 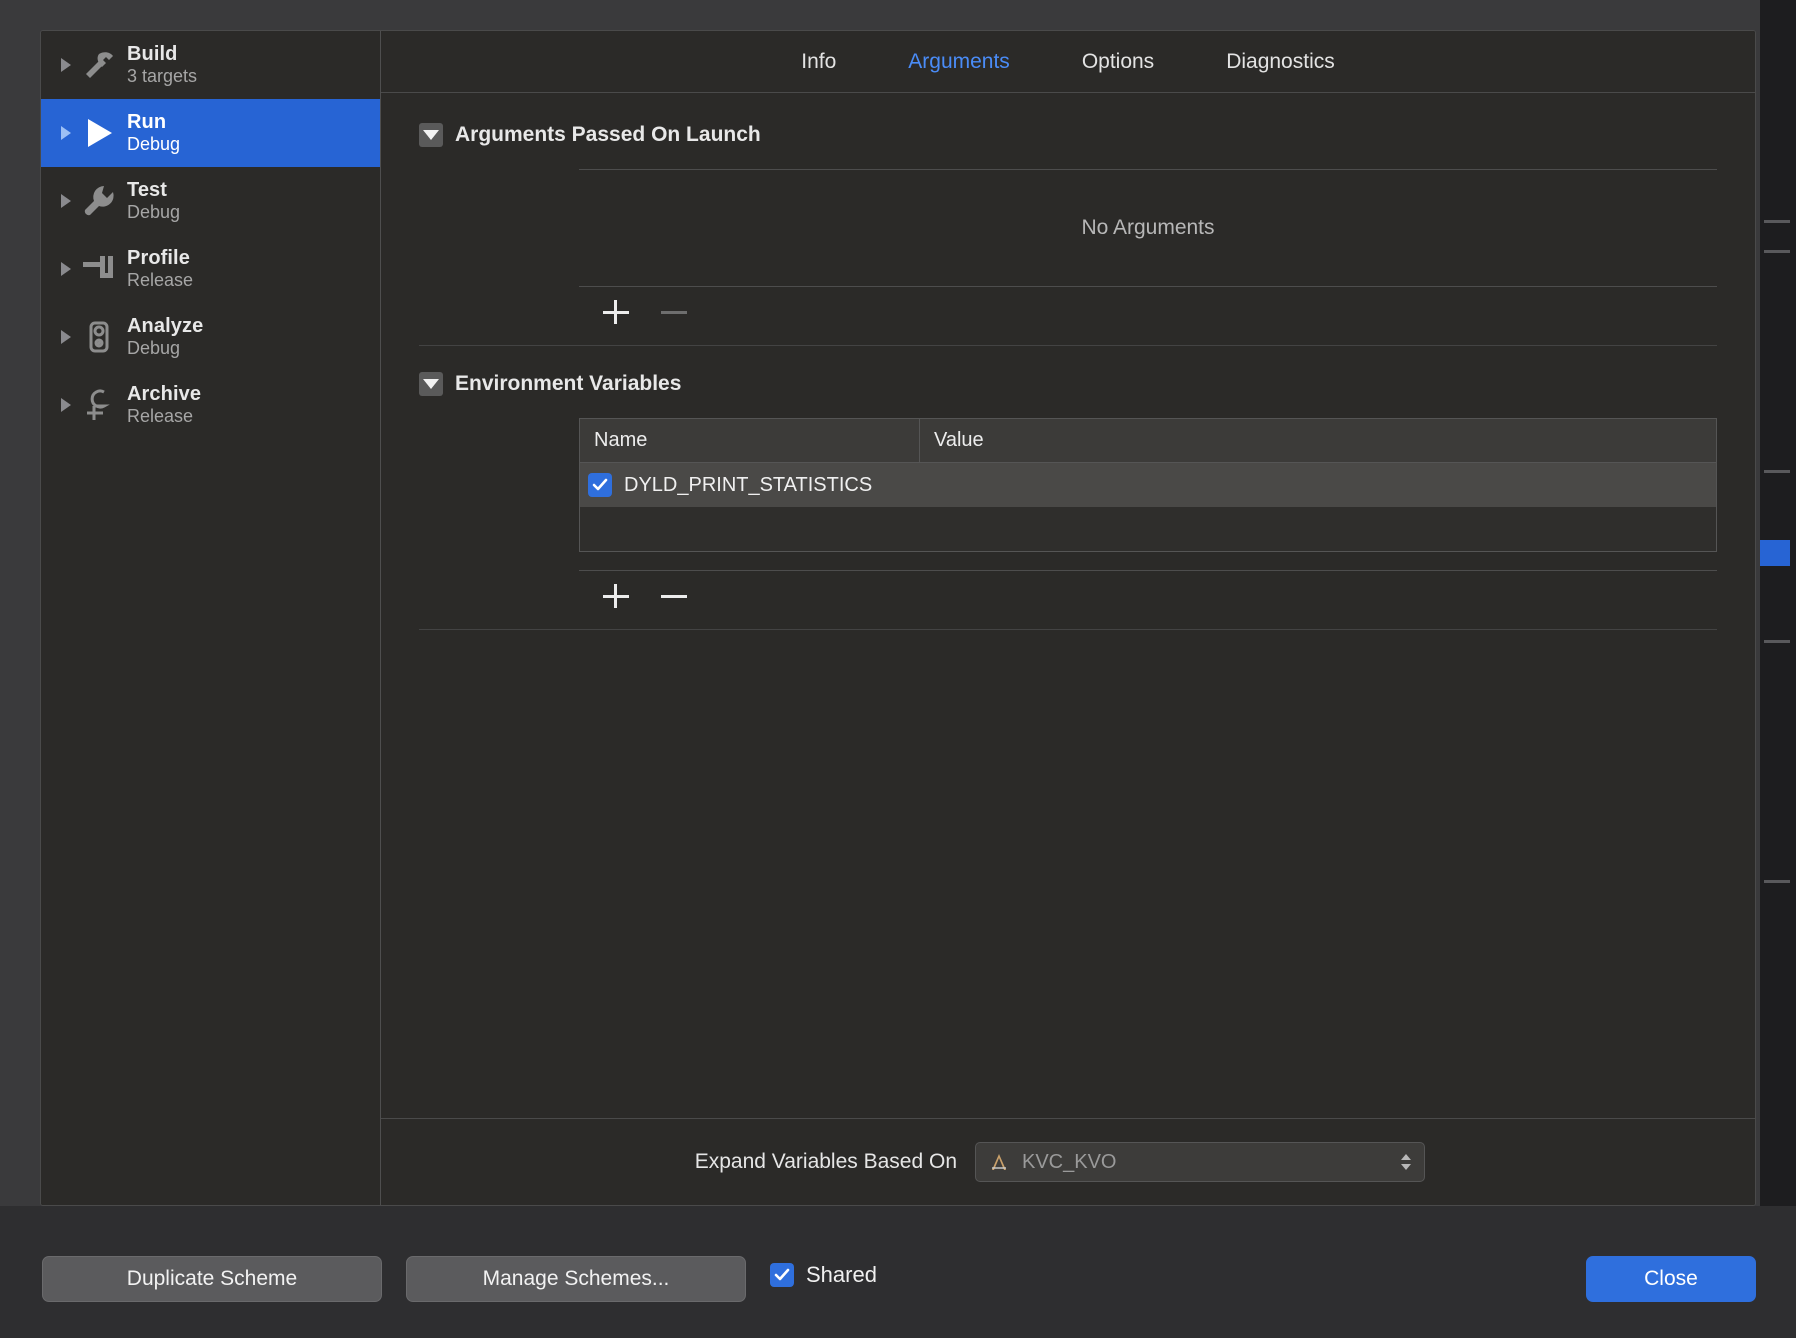 I want to click on tab-info: Info, so click(x=818, y=62).